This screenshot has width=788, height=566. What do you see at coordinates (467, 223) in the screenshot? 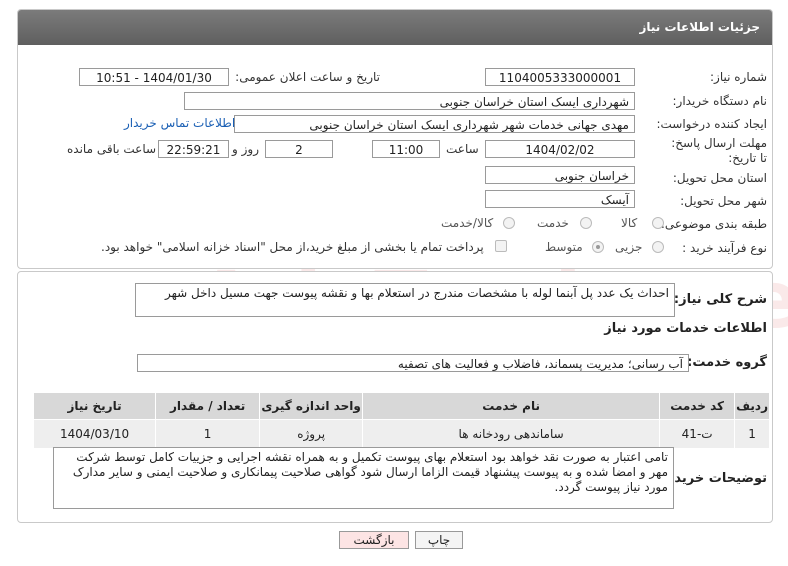
I see `category-goods-service-label: کالا/خدمت` at bounding box center [467, 223].